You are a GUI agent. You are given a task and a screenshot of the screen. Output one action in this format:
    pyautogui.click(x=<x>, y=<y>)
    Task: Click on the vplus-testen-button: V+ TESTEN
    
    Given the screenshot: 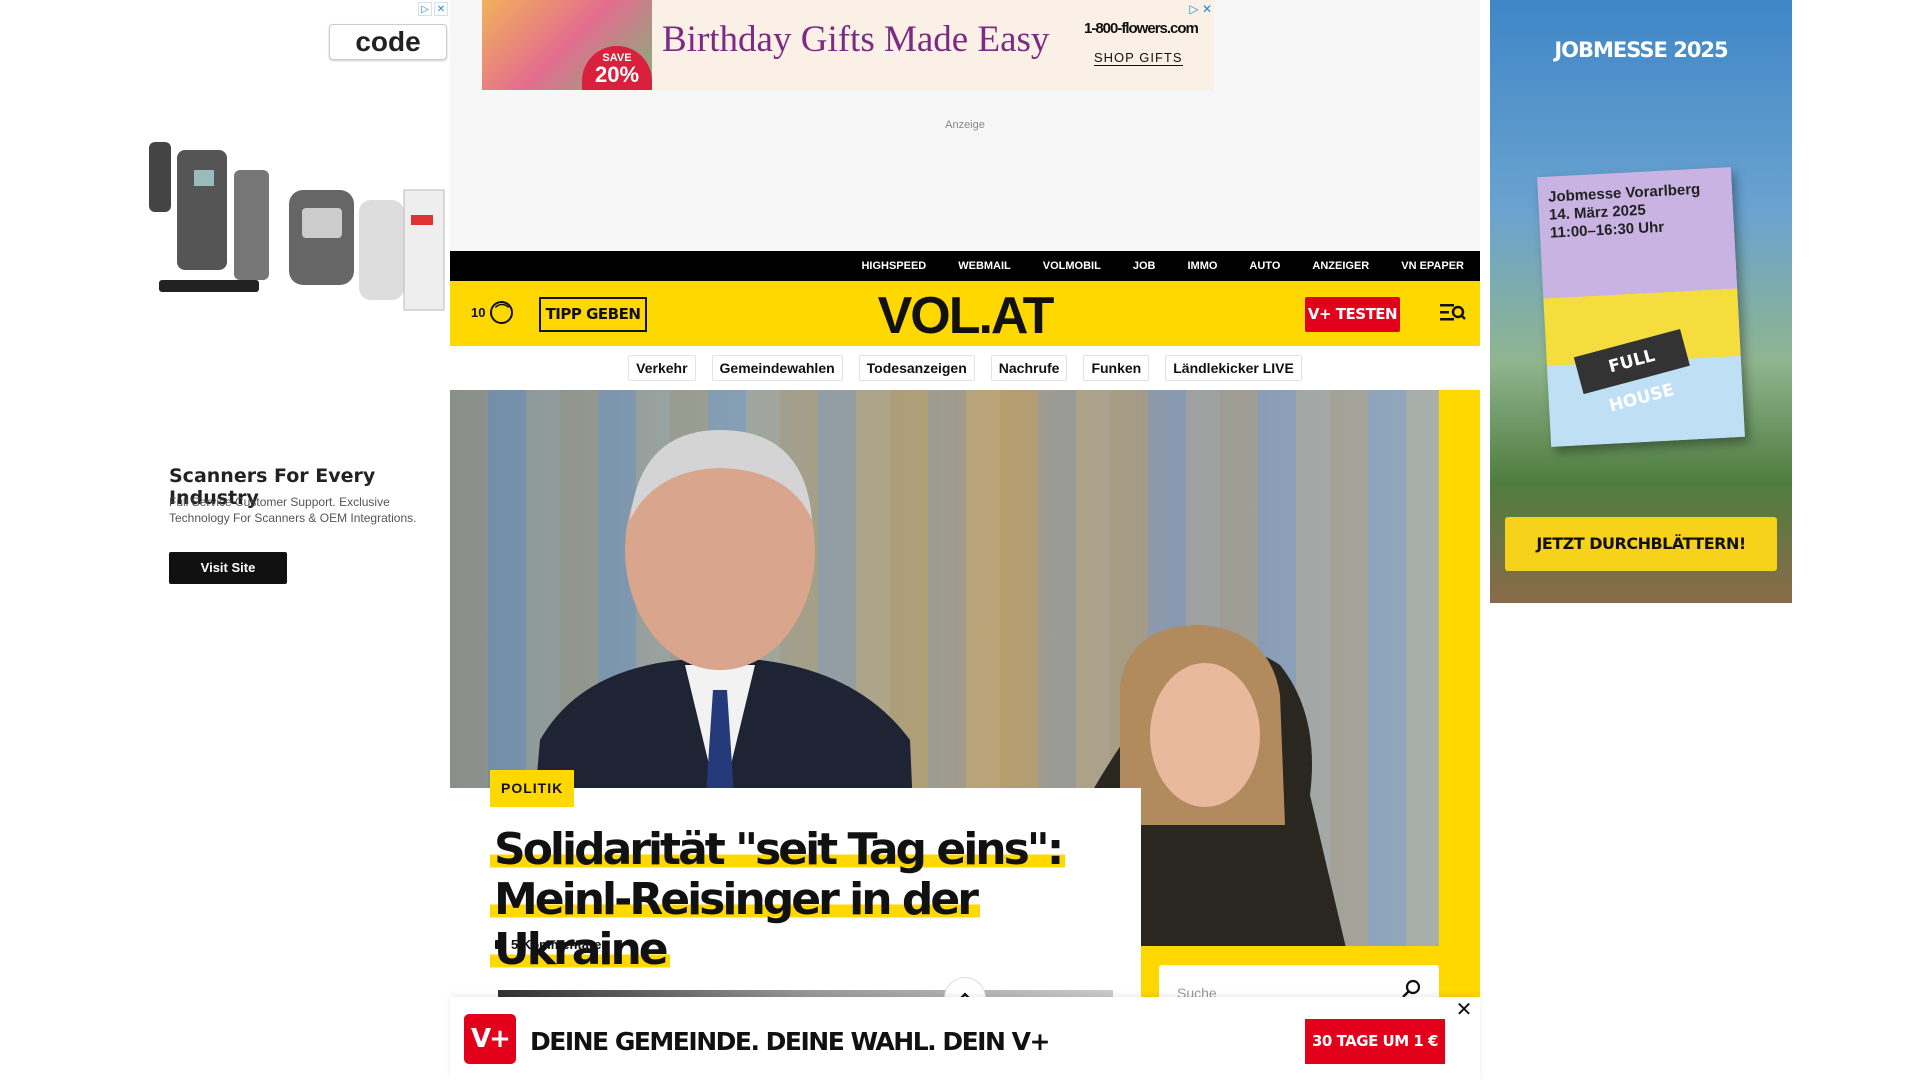 What is the action you would take?
    pyautogui.click(x=1352, y=314)
    